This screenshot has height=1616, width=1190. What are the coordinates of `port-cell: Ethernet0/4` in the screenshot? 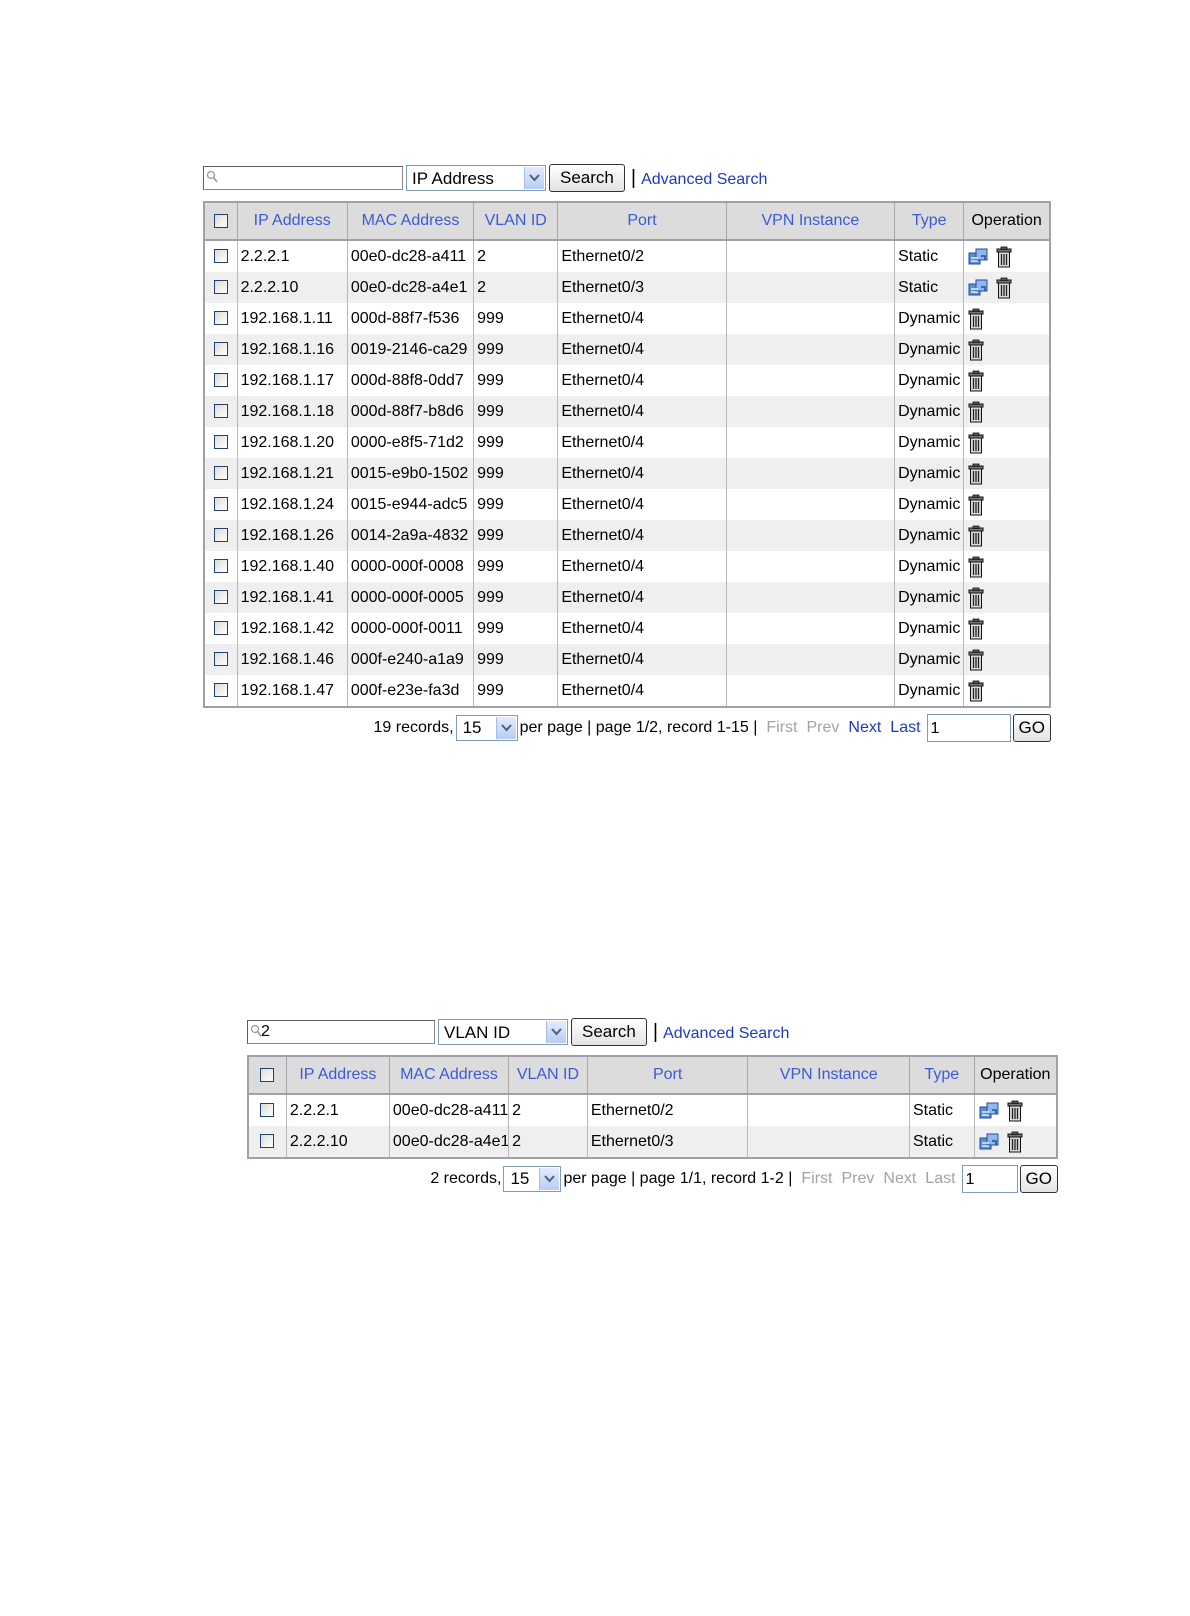 It's located at (642, 473).